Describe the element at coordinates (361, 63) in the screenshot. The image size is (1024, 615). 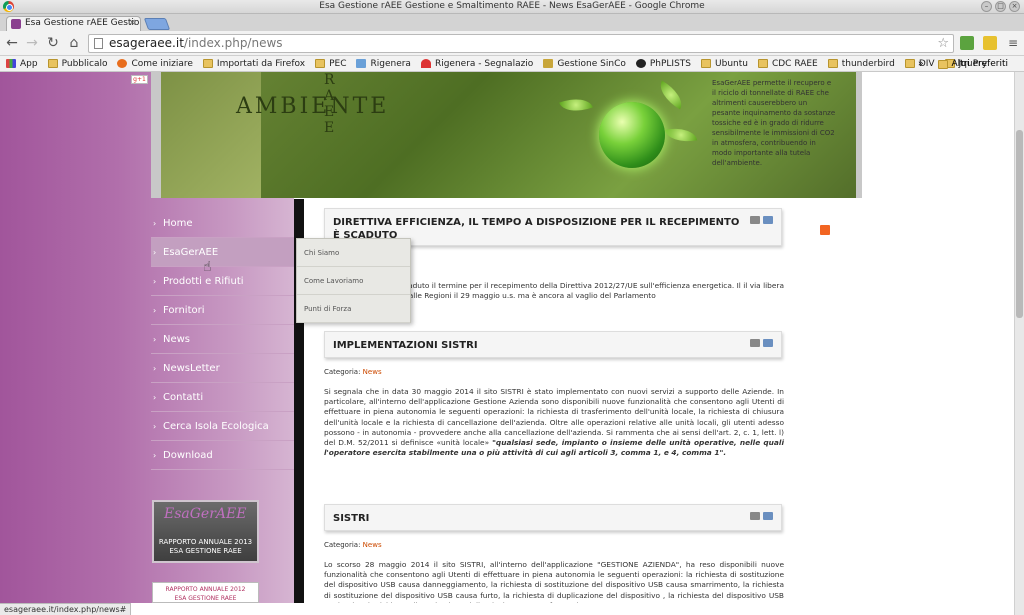
I see `blue-icon` at that location.